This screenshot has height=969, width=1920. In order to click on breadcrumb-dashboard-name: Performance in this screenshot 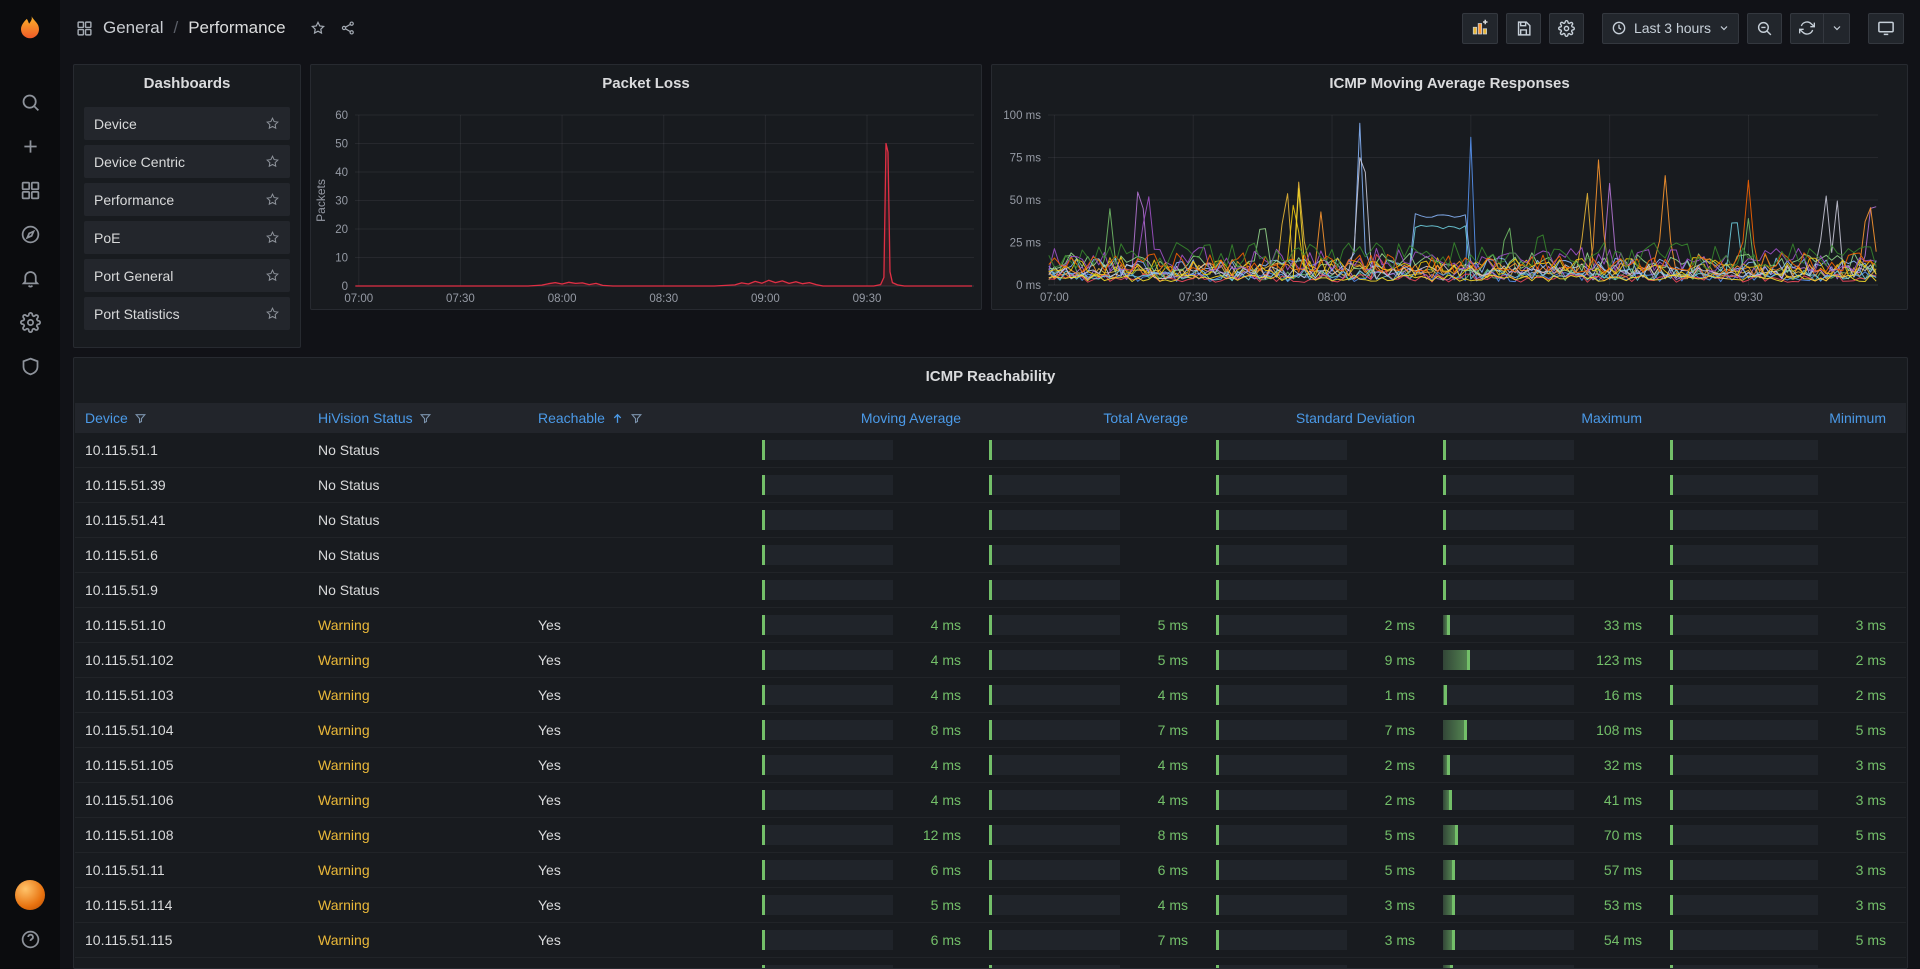, I will do `click(236, 28)`.